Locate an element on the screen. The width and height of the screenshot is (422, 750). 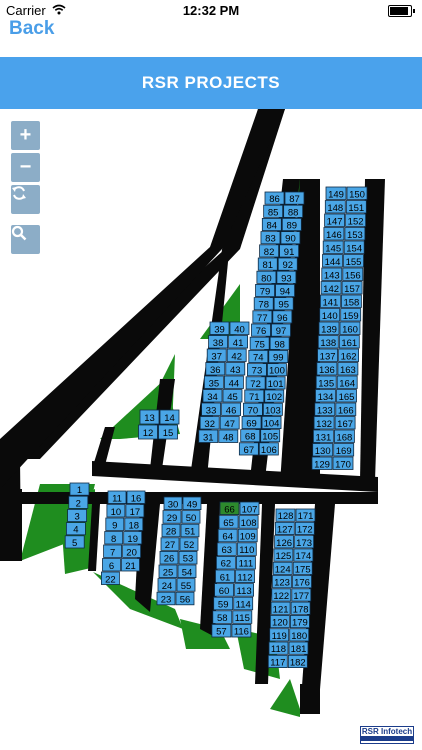
plot-144: 144 is located at coordinates (332, 261).